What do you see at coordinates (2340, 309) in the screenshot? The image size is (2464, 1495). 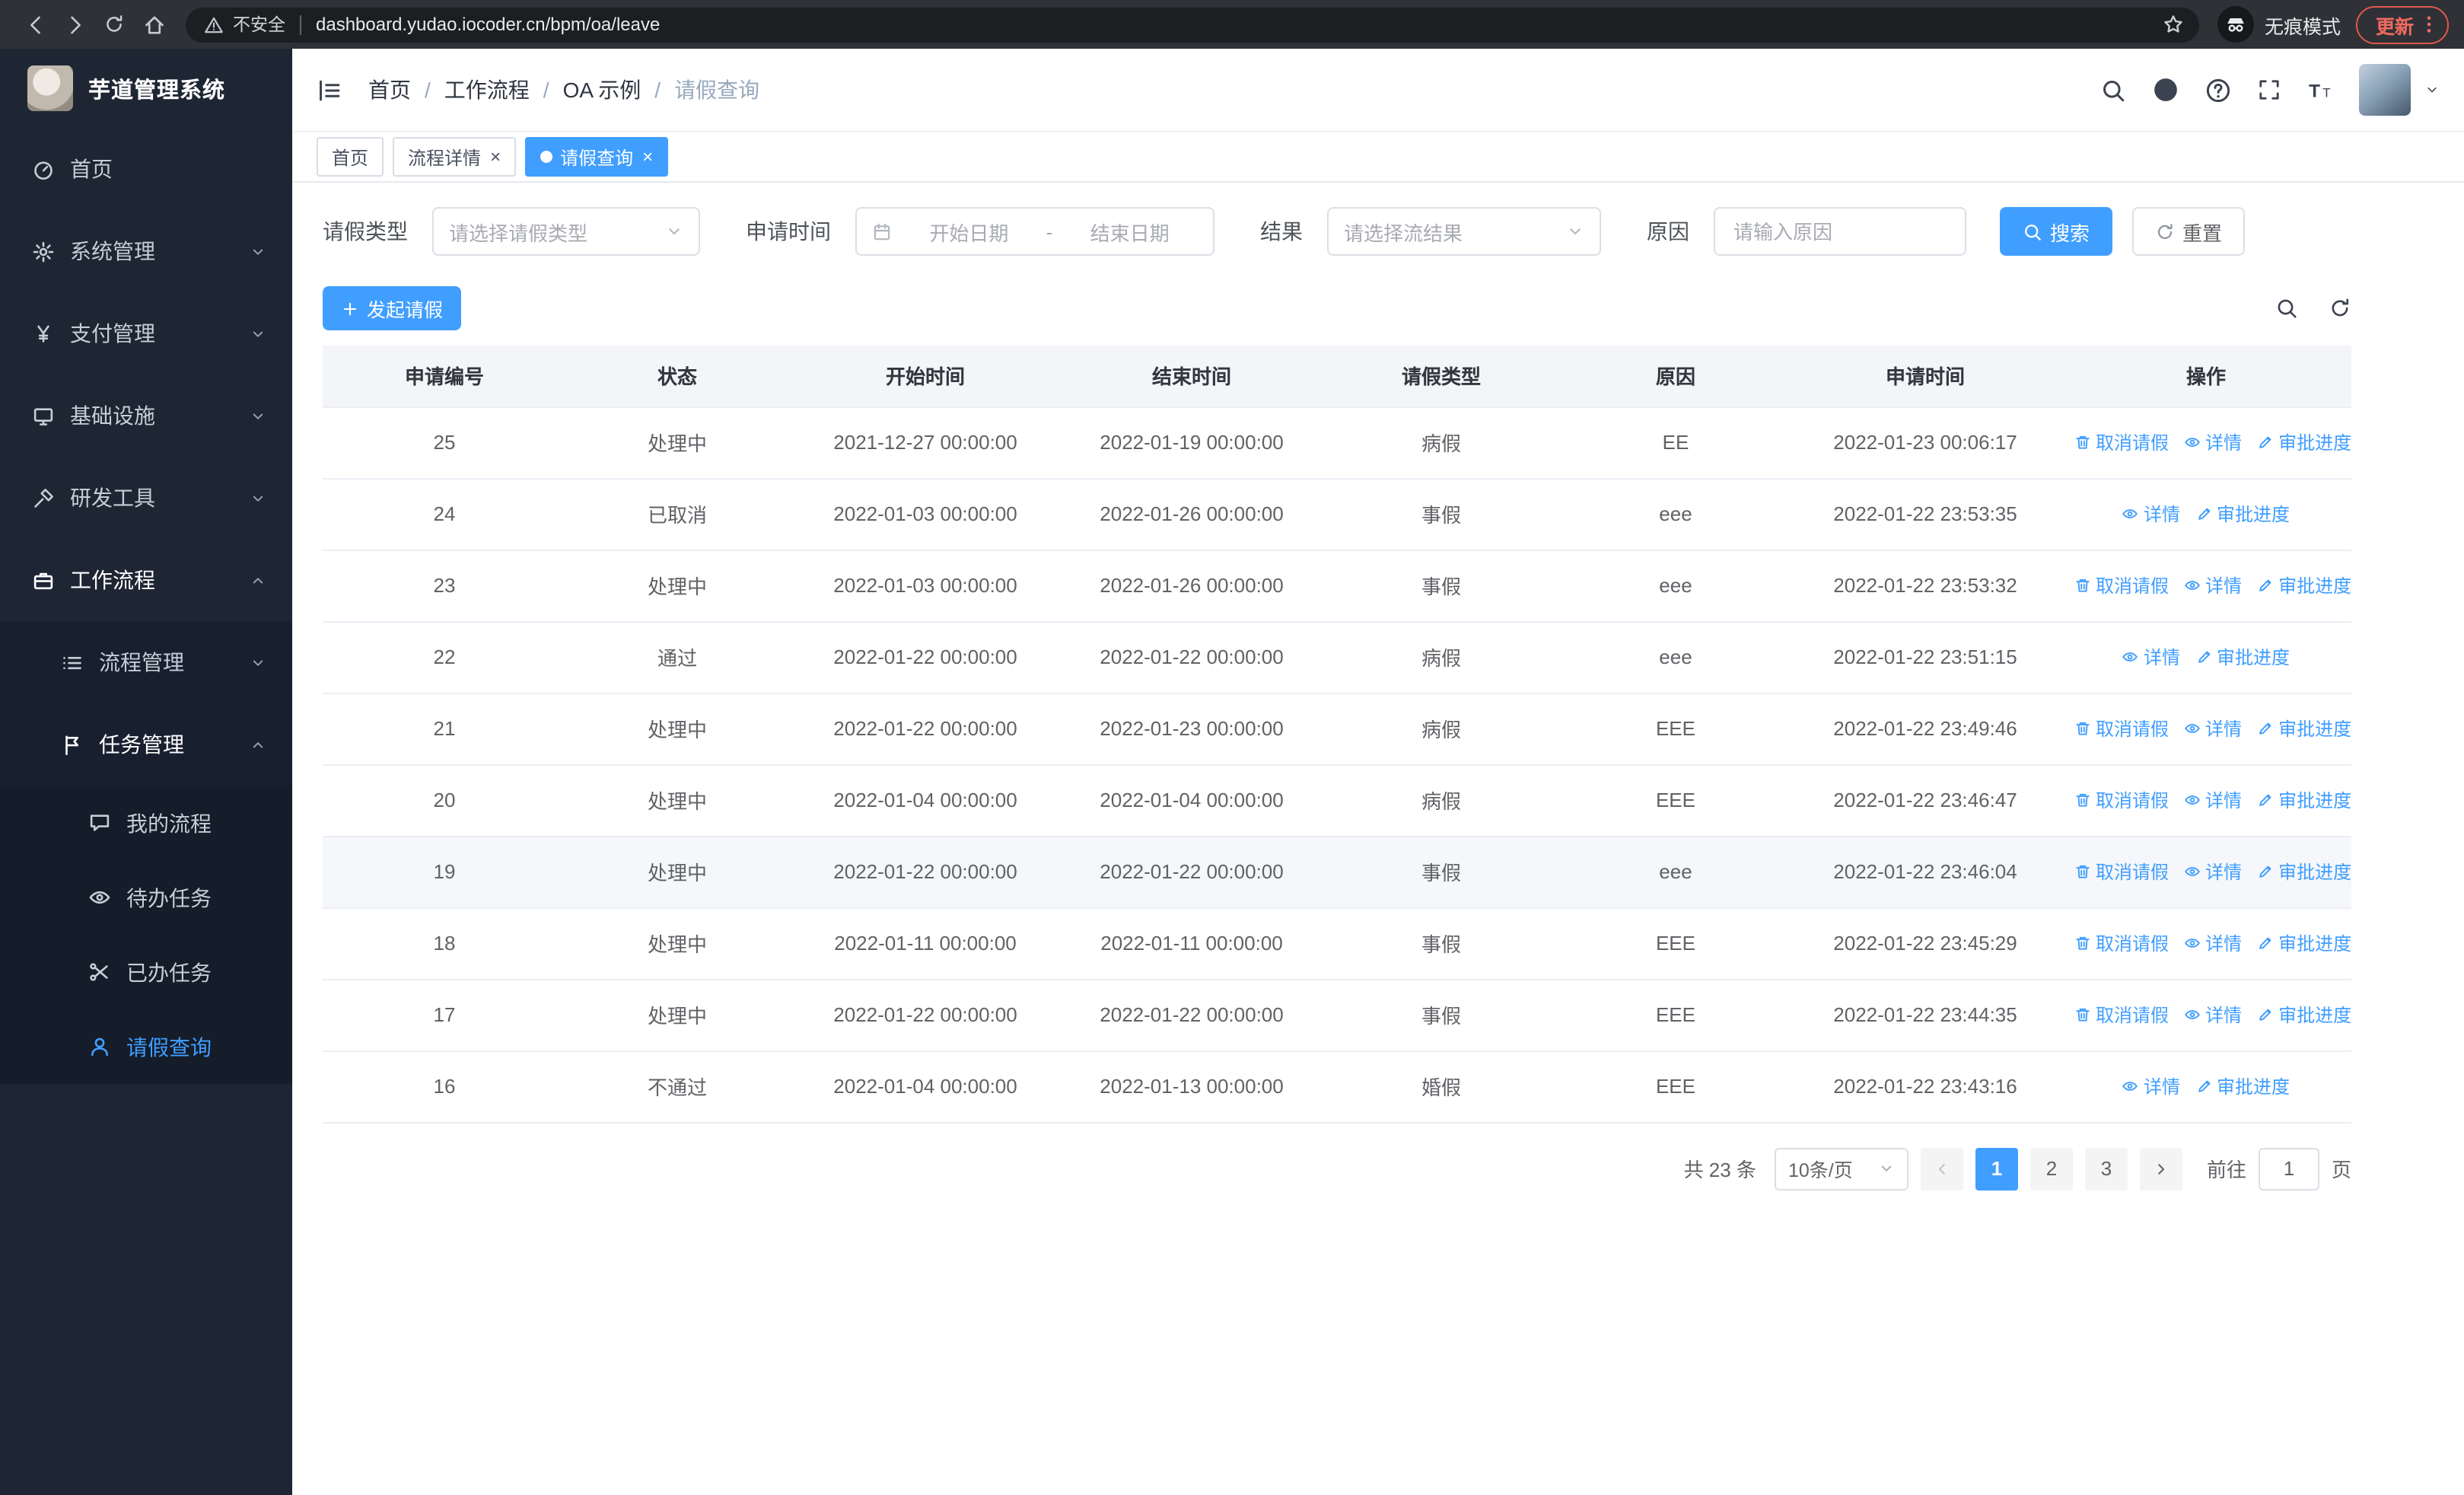 I see `refresh-table-icon` at bounding box center [2340, 309].